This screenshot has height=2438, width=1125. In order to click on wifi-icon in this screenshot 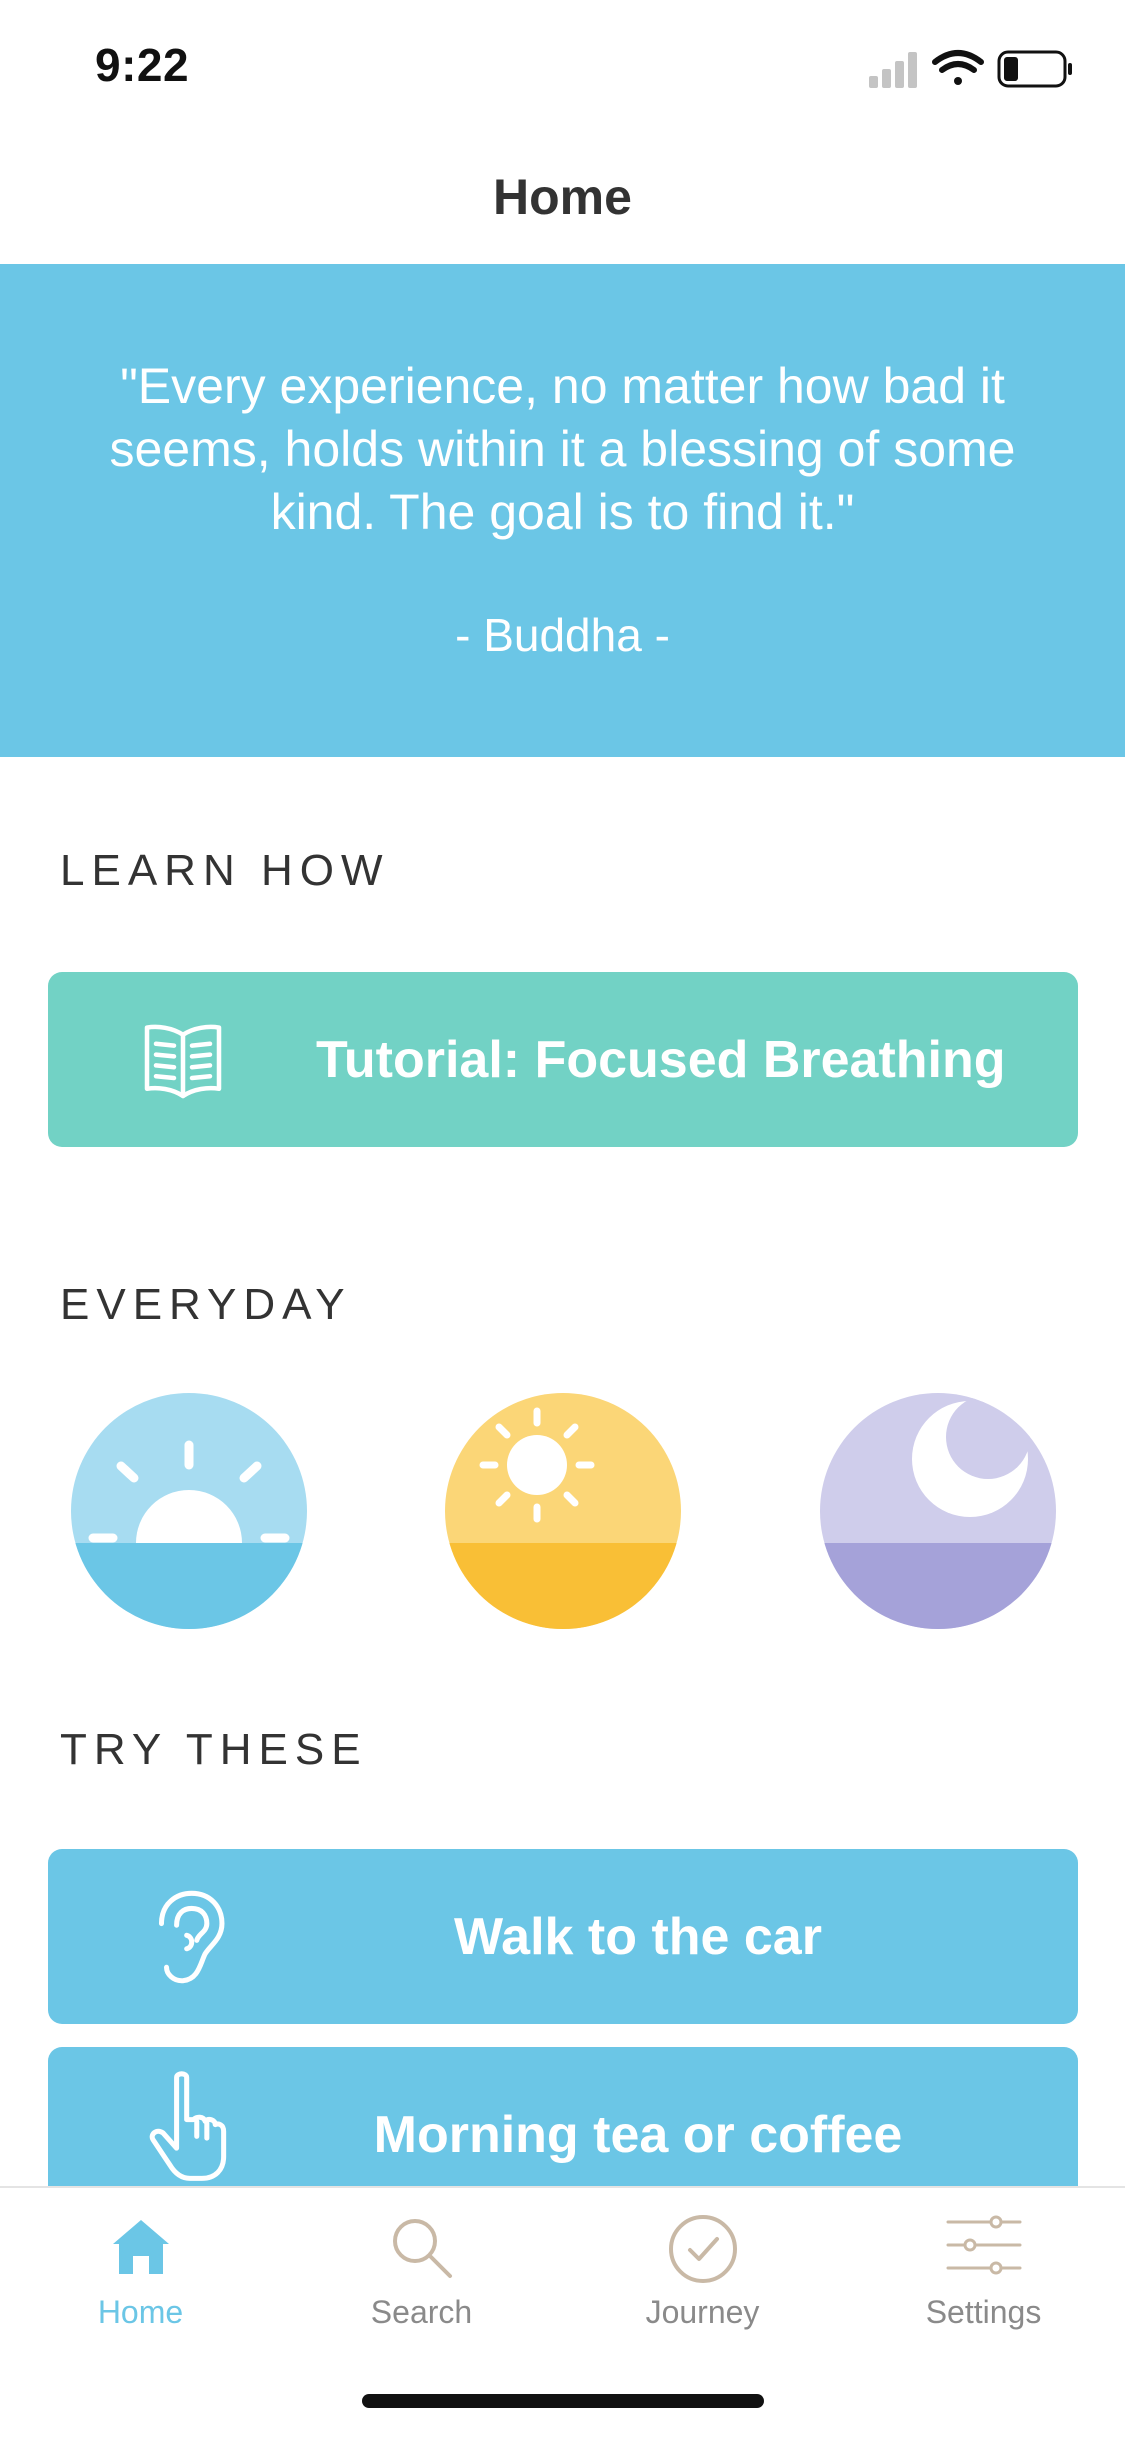, I will do `click(958, 67)`.